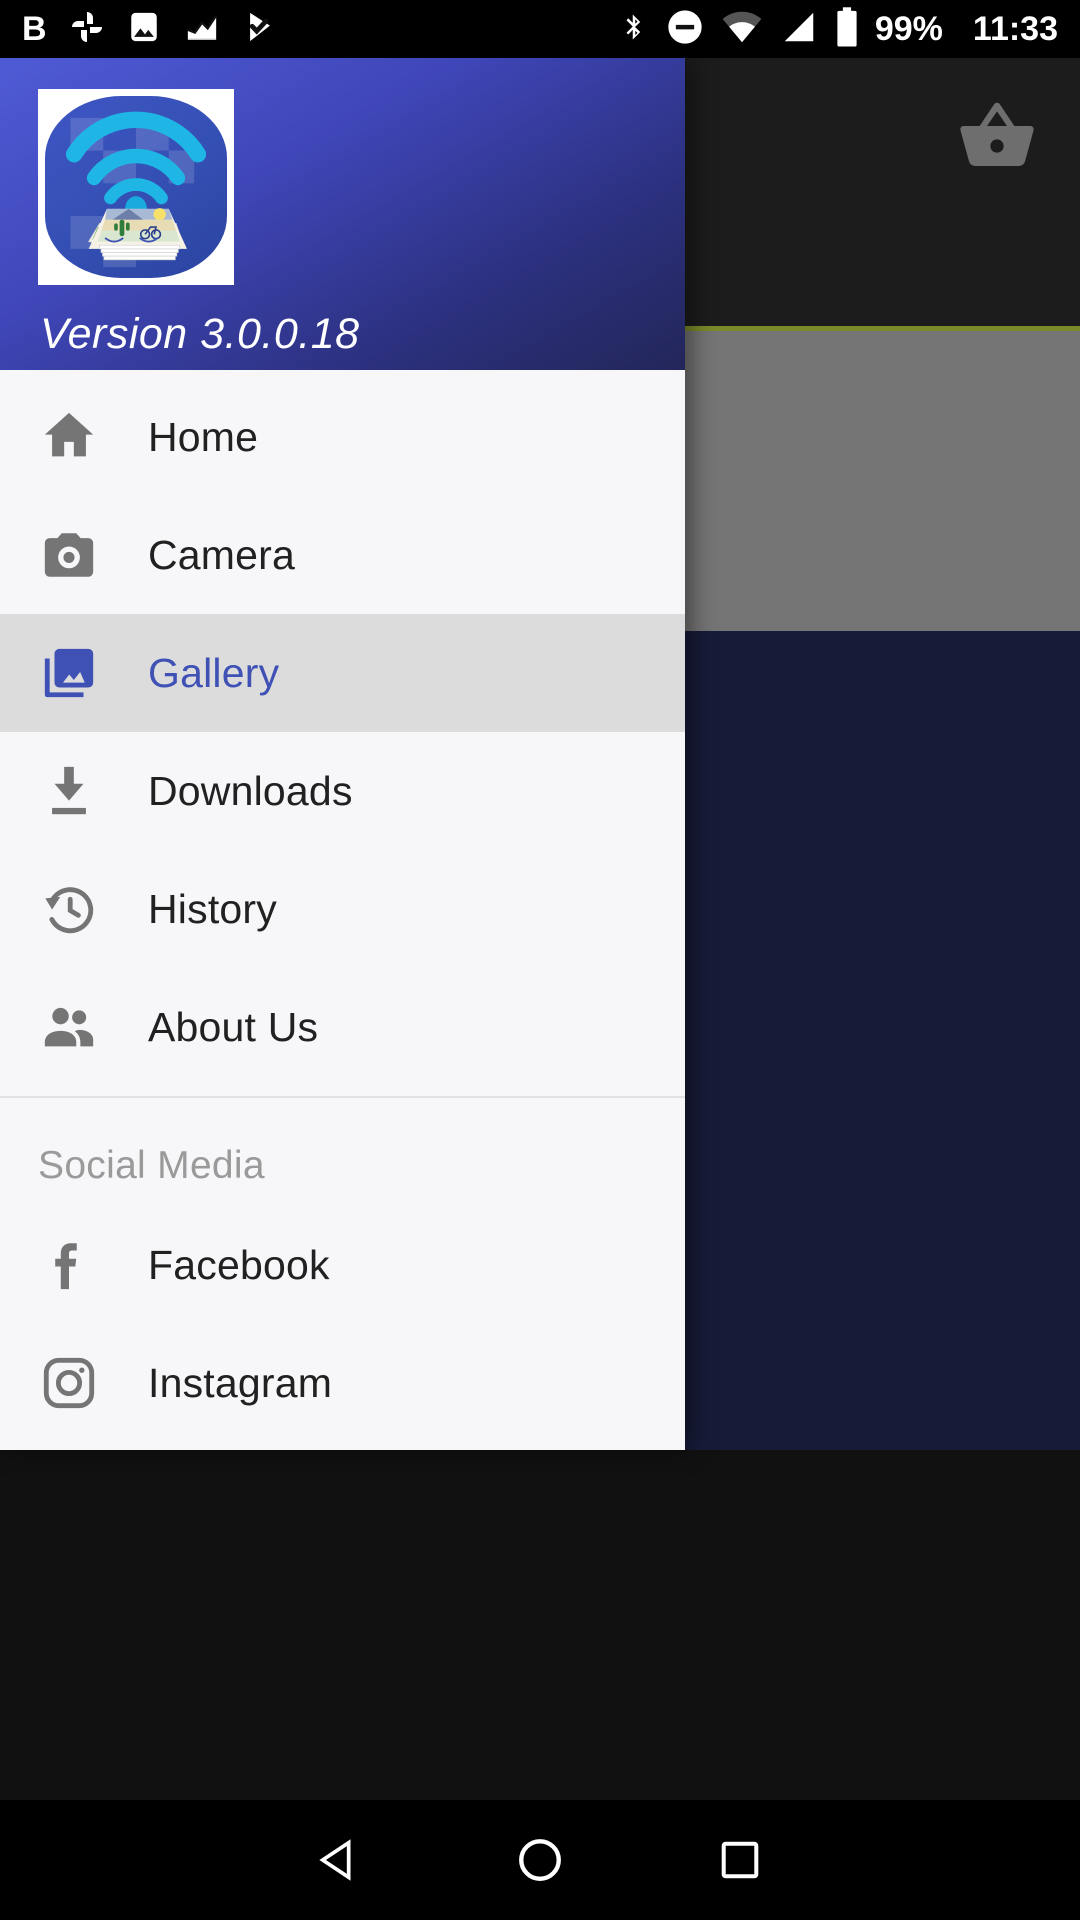  I want to click on sidebar-item-label: Gallery, so click(214, 672).